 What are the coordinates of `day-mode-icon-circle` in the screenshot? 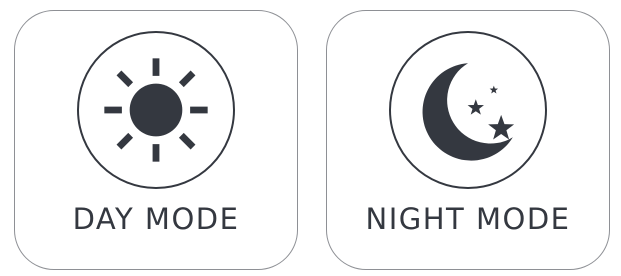 It's located at (156, 110).